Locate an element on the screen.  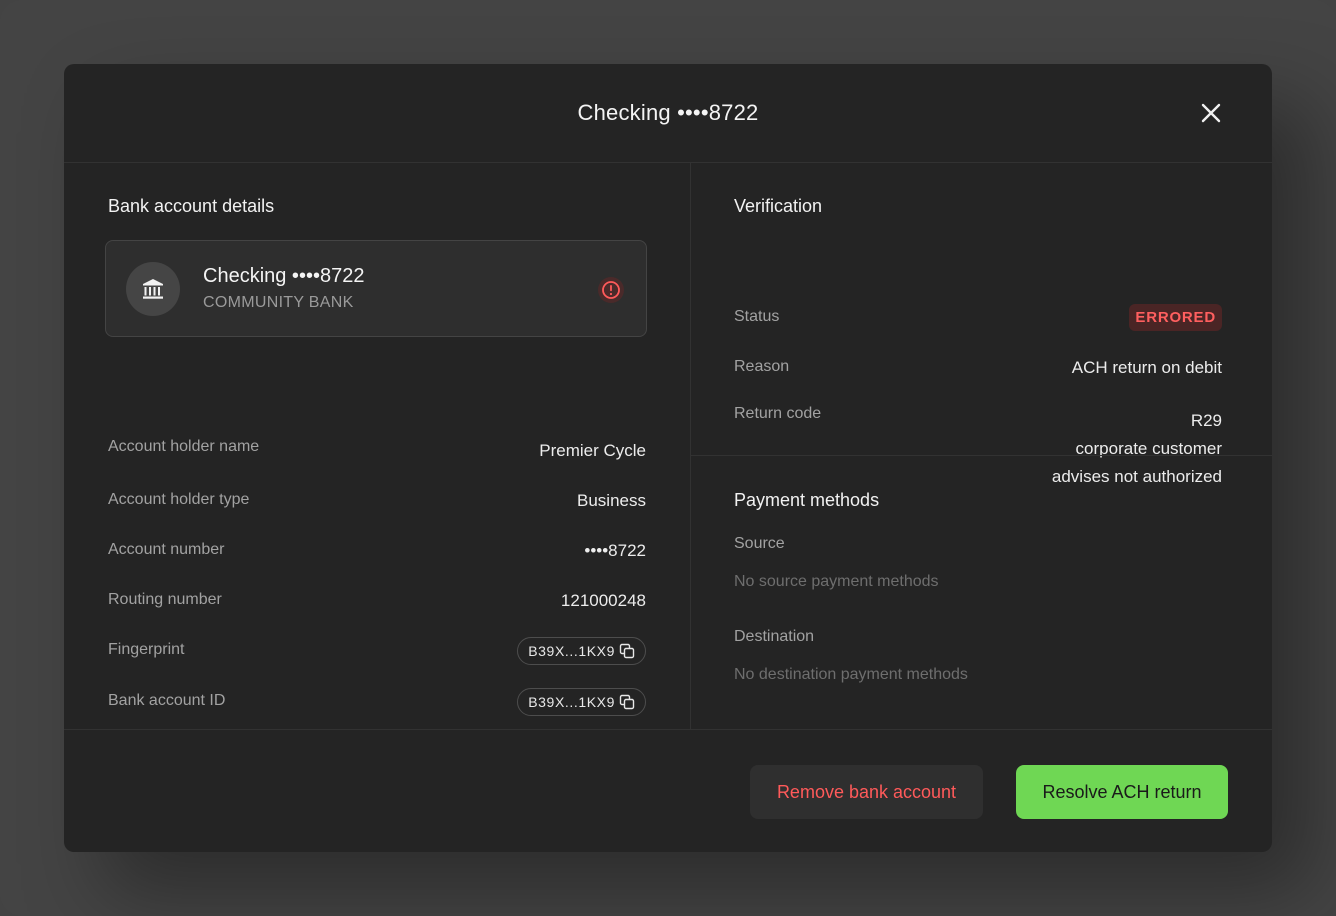
source-empty-text: No source payment methods is located at coordinates (836, 581).